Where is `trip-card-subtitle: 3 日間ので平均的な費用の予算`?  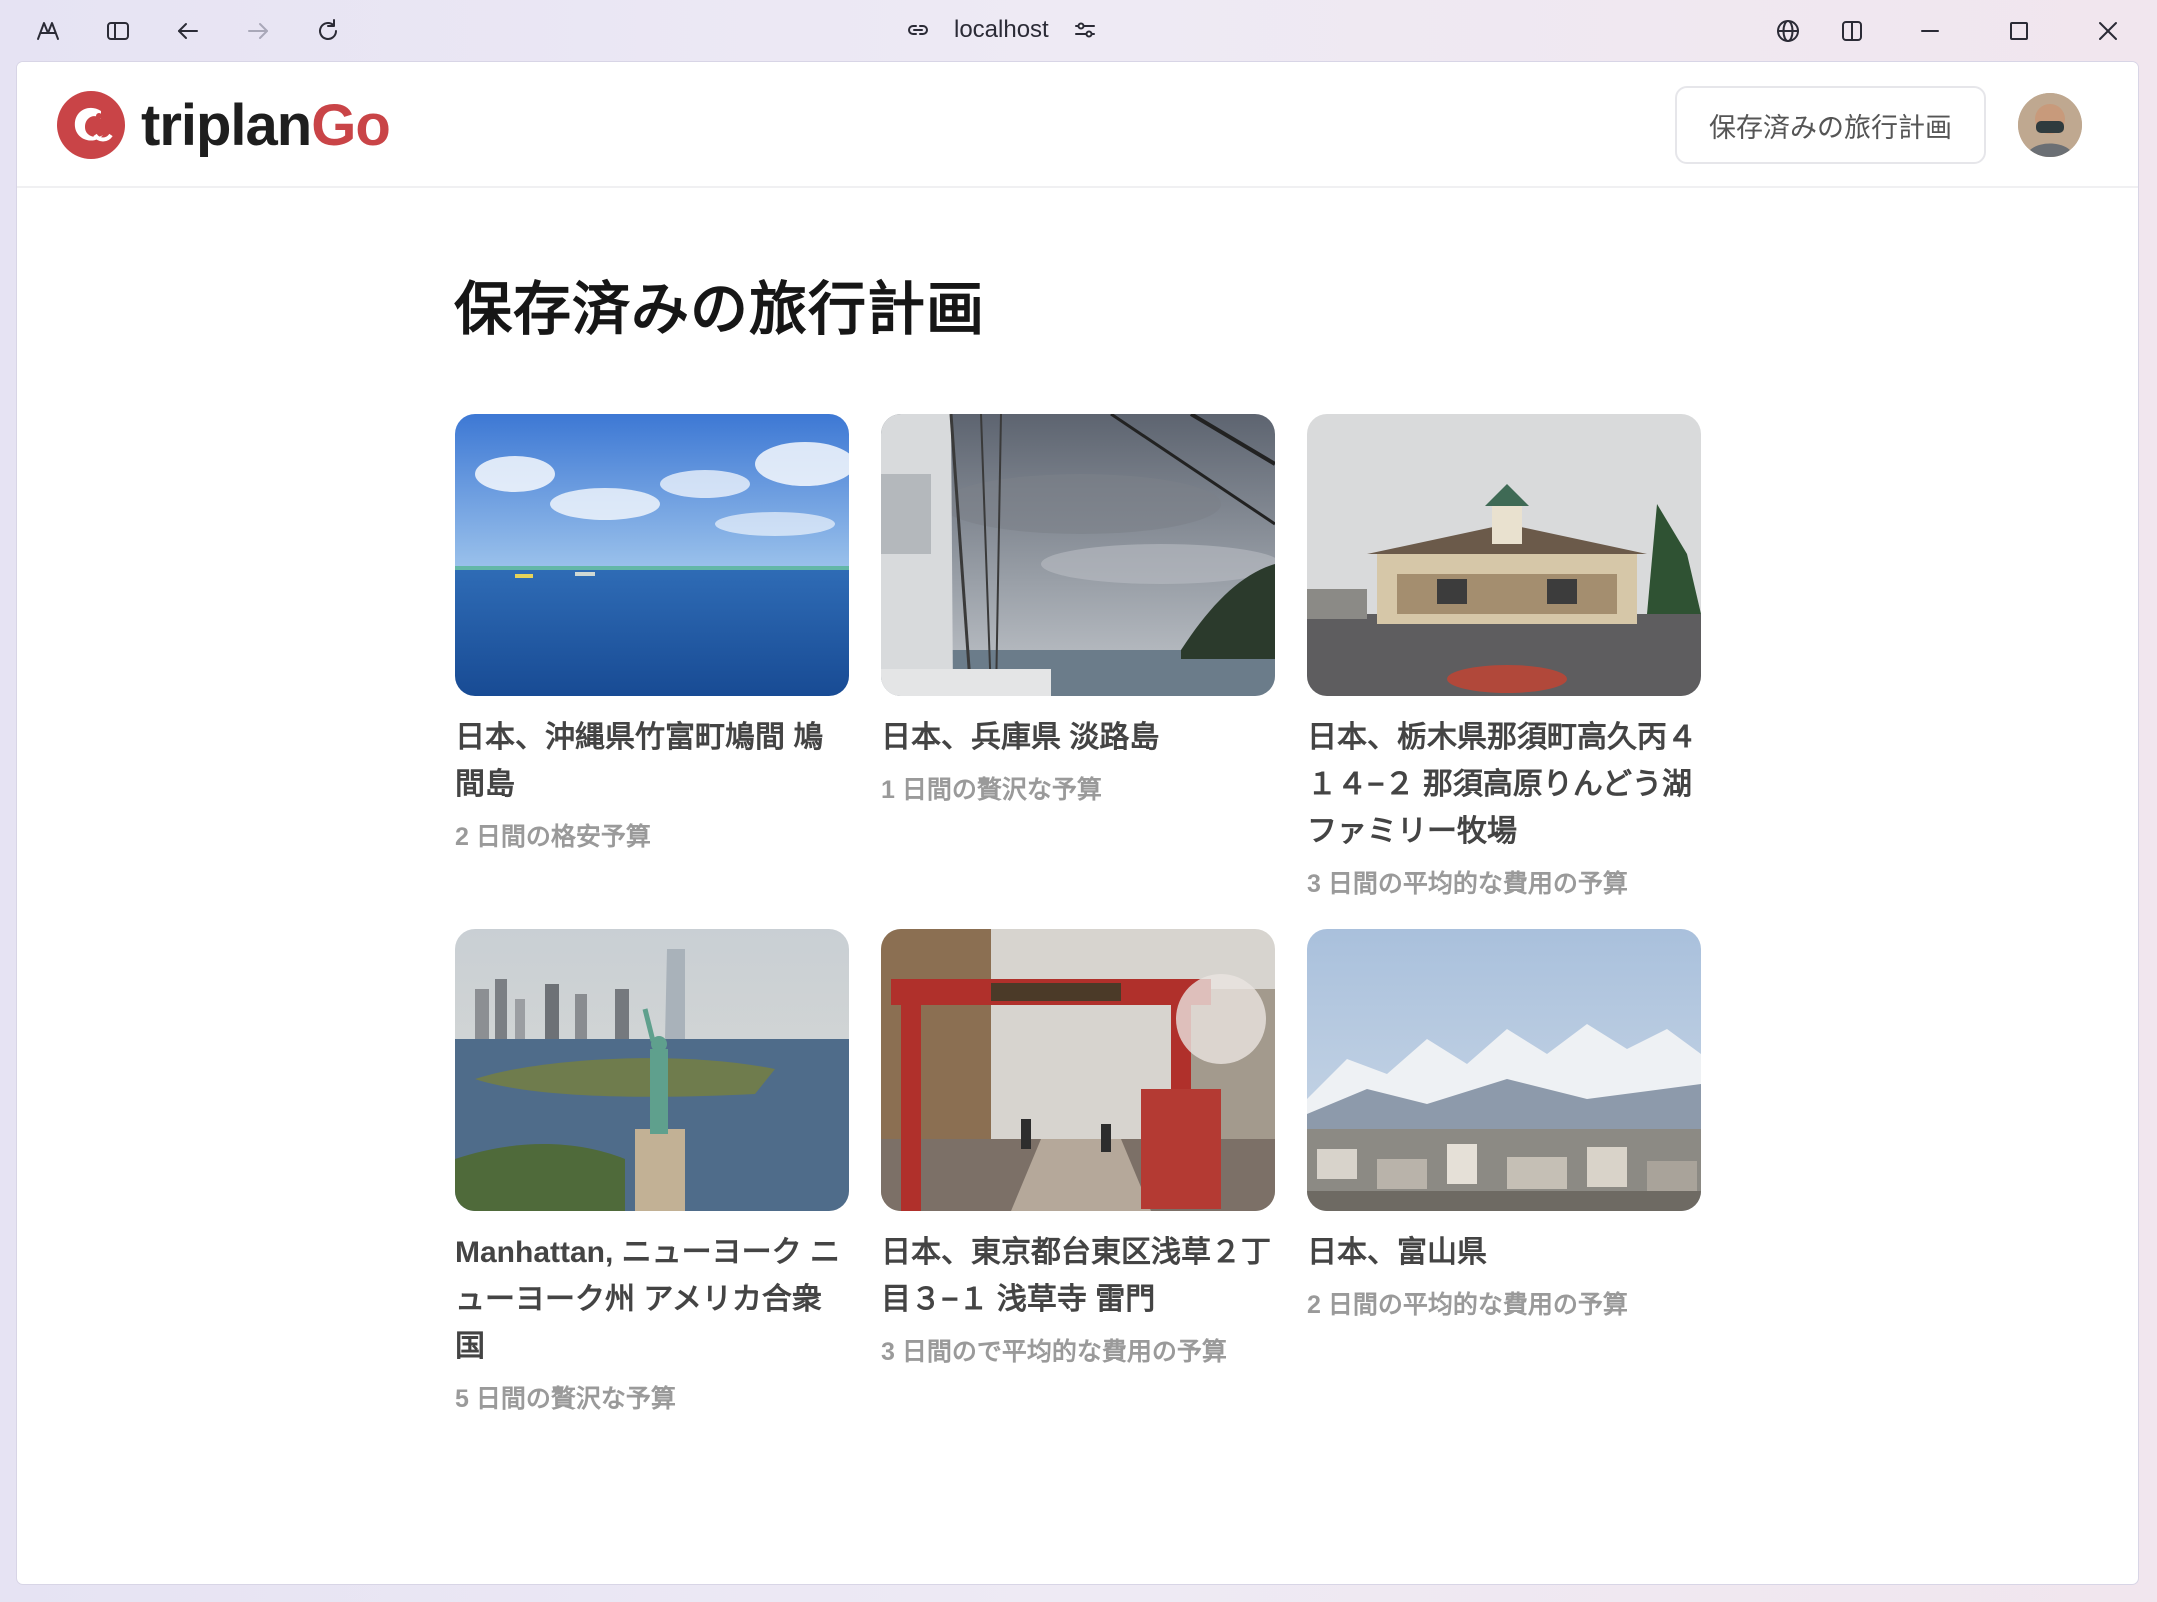 trip-card-subtitle: 3 日間ので平均的な費用の予算 is located at coordinates (1054, 1352).